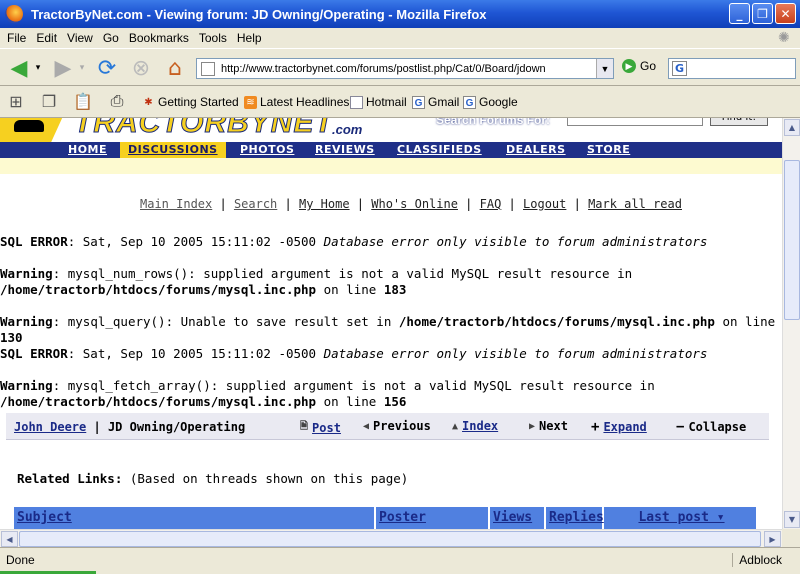 This screenshot has height=574, width=800. Describe the element at coordinates (82, 68) in the screenshot. I see `forward-history-dropdown-icon: ▾` at that location.